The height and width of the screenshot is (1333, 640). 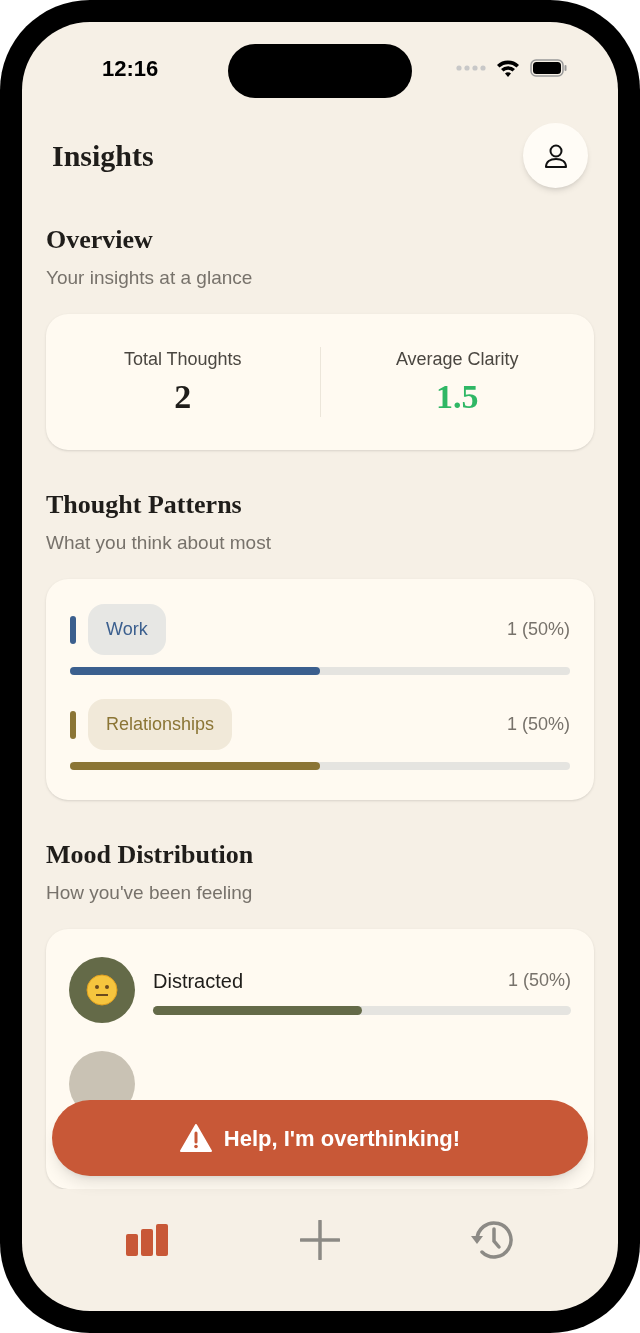 I want to click on plus-icon, so click(x=320, y=1240).